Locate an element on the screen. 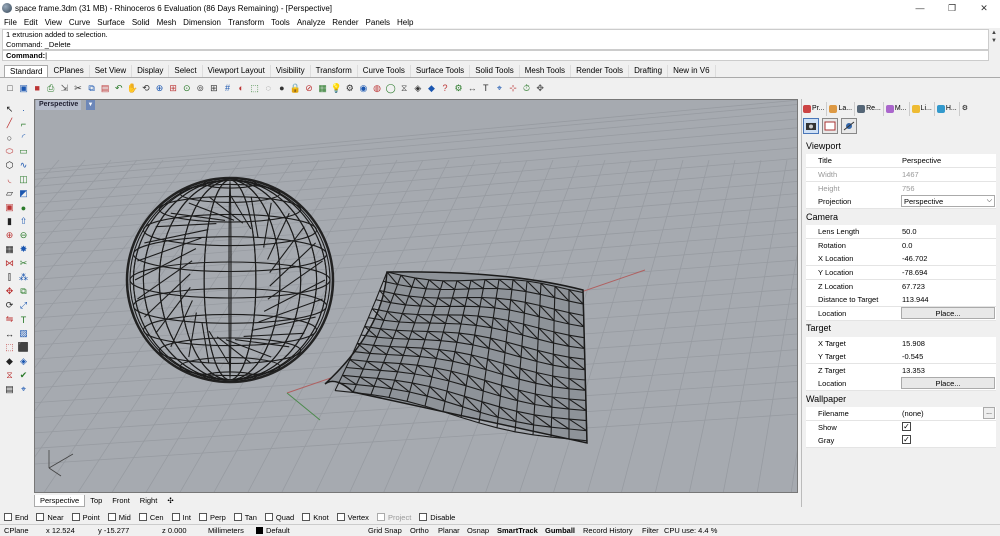 The image size is (1000, 536). sphere-icon: ● is located at coordinates (23, 207).